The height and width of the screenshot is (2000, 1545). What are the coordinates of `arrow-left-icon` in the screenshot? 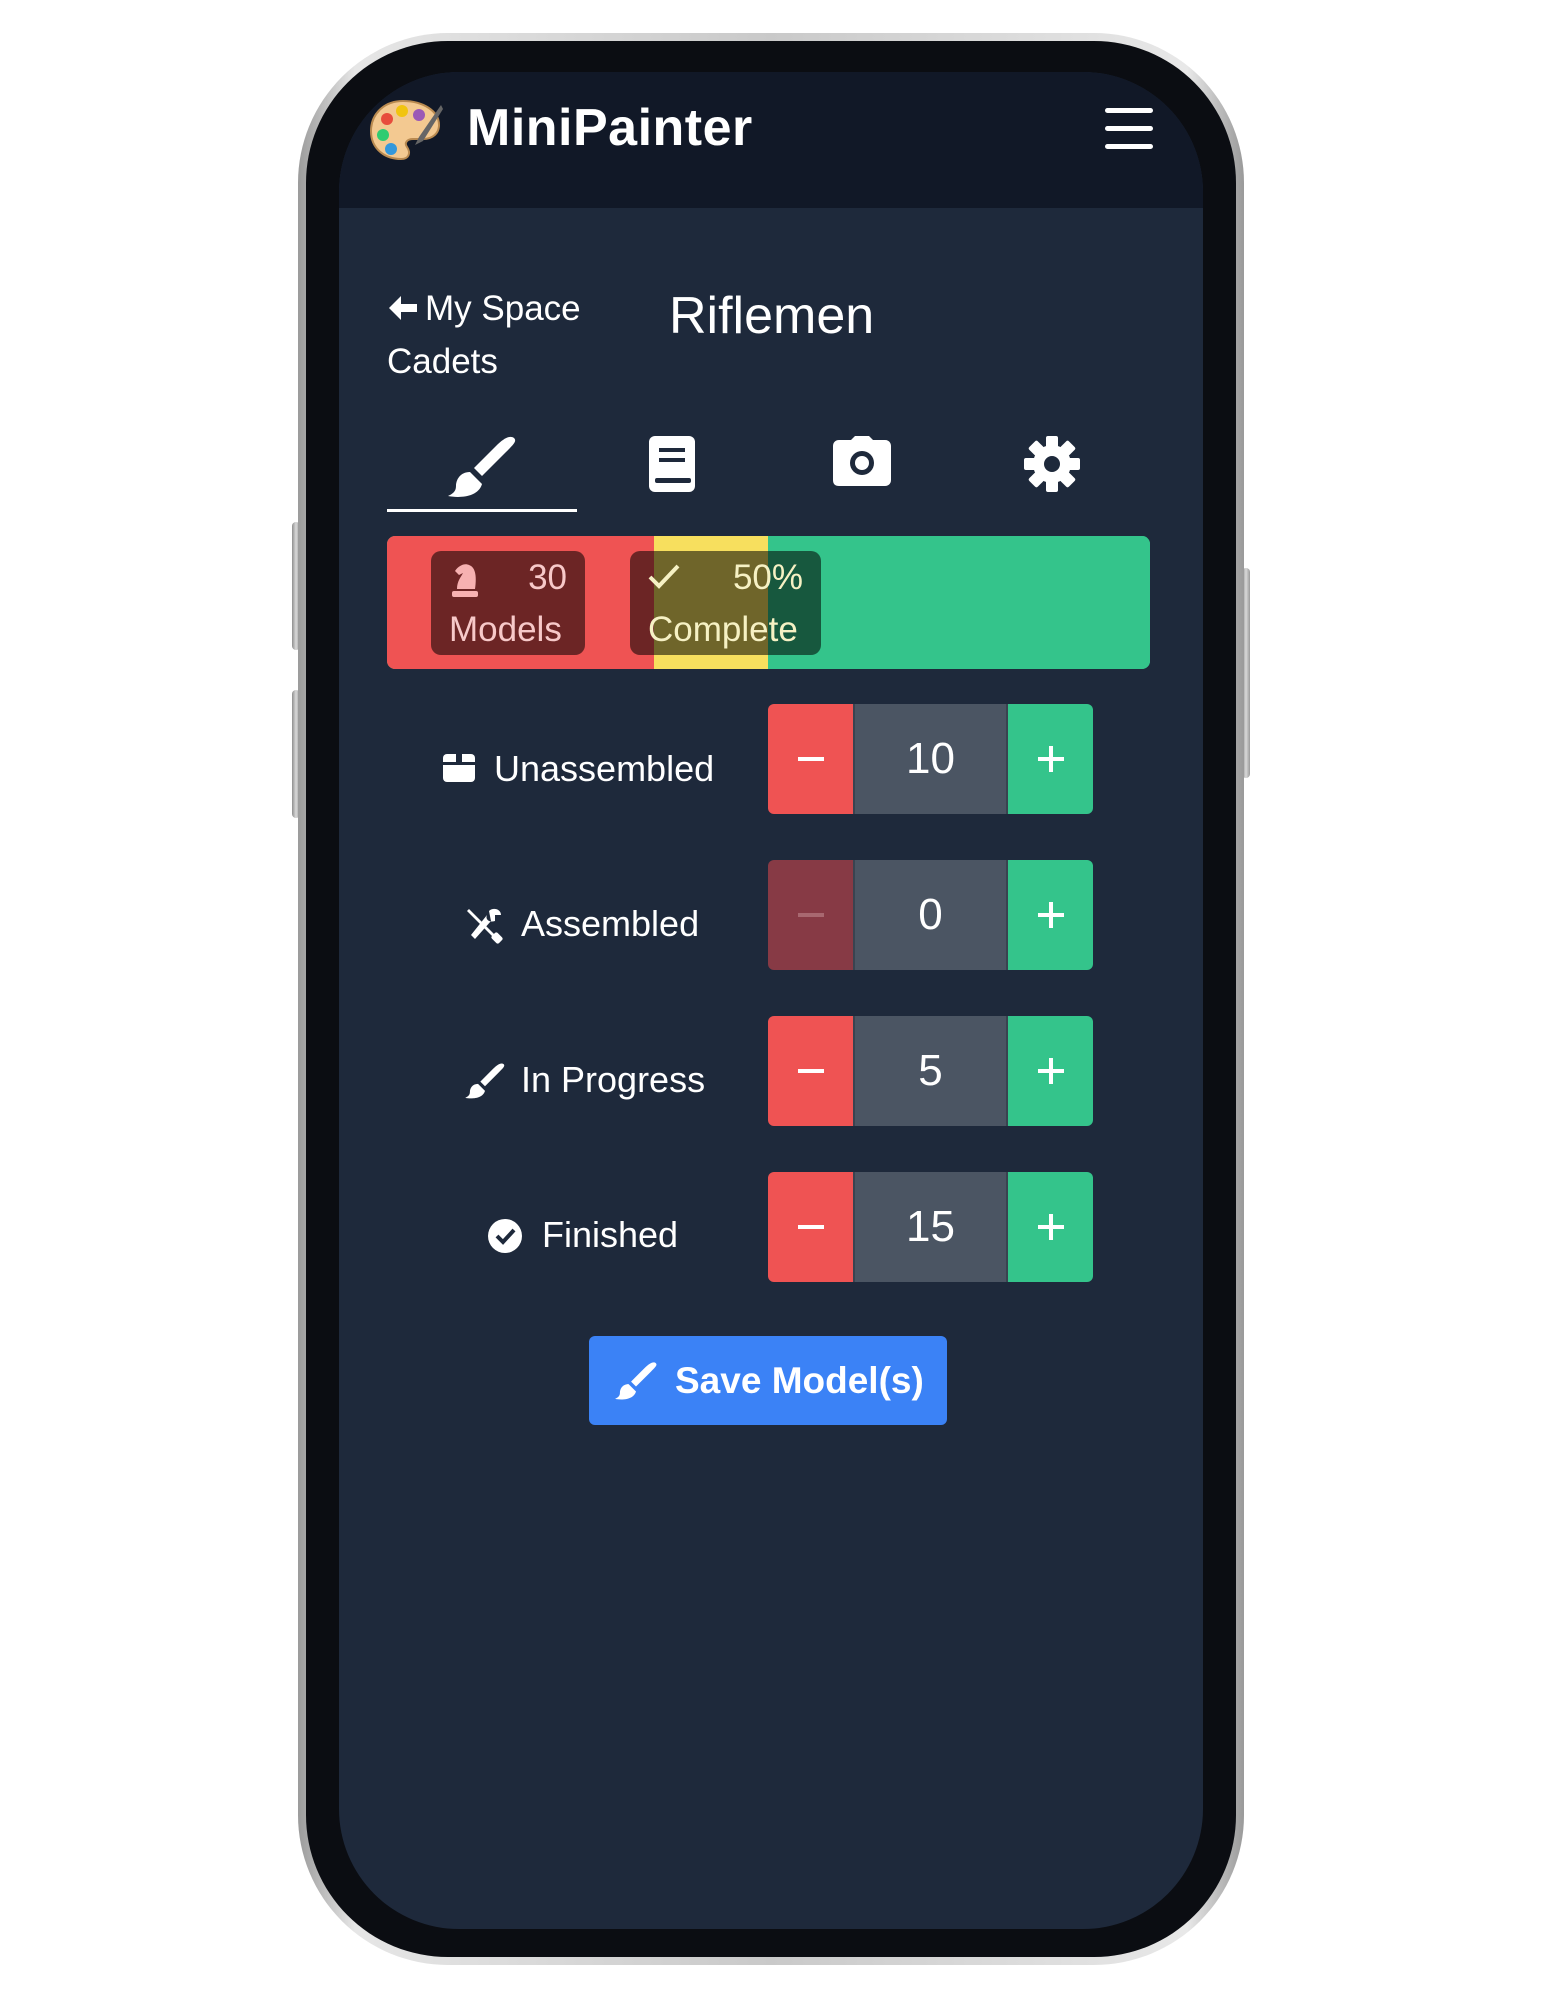 It's located at (403, 308).